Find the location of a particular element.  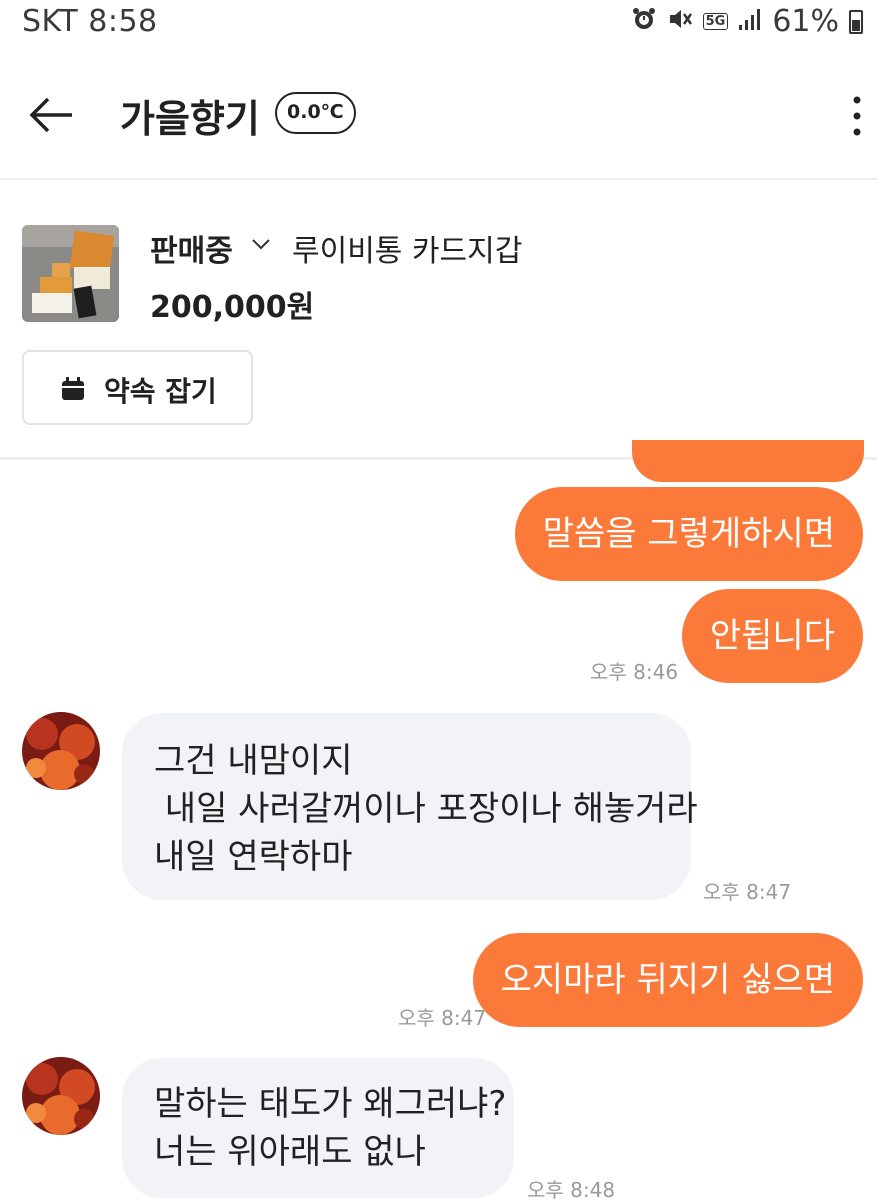

product-price: 200,000원 is located at coordinates (232, 307).